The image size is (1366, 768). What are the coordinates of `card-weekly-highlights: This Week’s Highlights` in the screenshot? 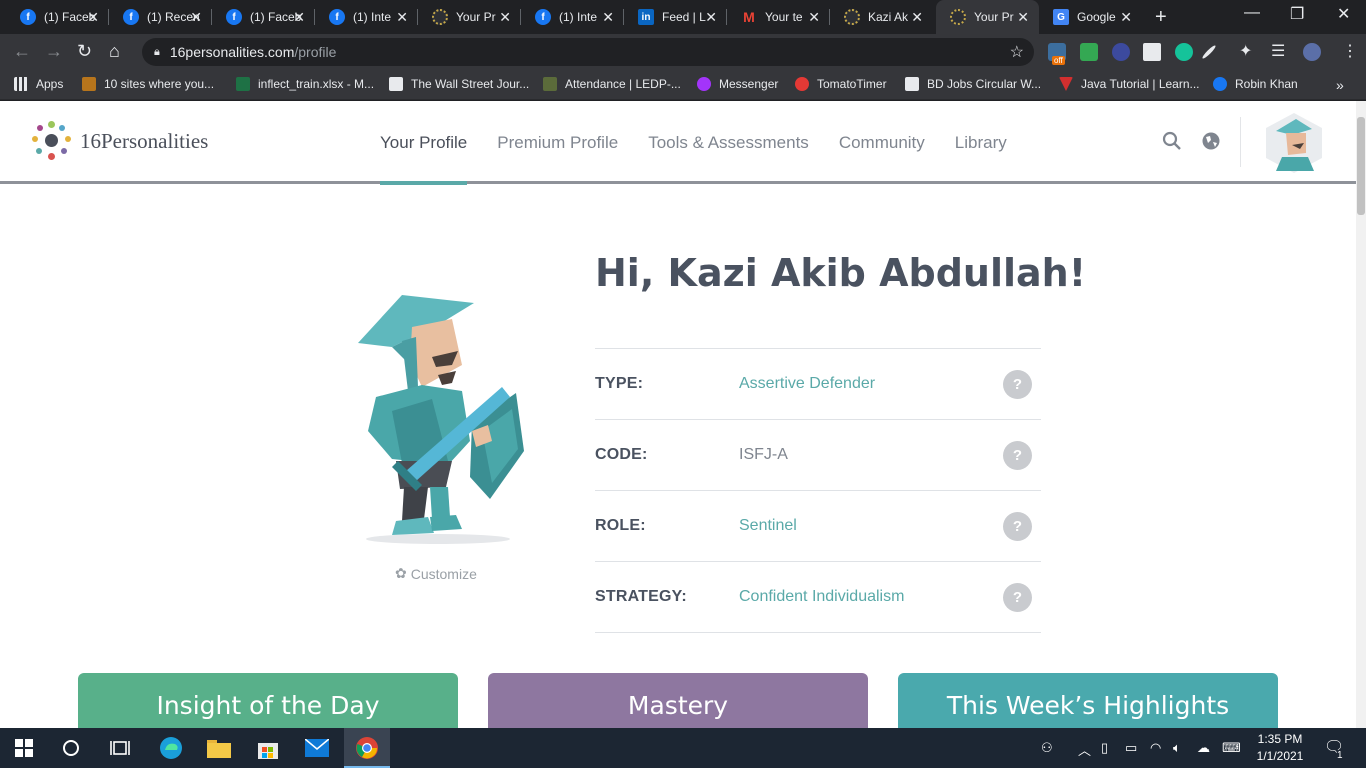 It's located at (1088, 700).